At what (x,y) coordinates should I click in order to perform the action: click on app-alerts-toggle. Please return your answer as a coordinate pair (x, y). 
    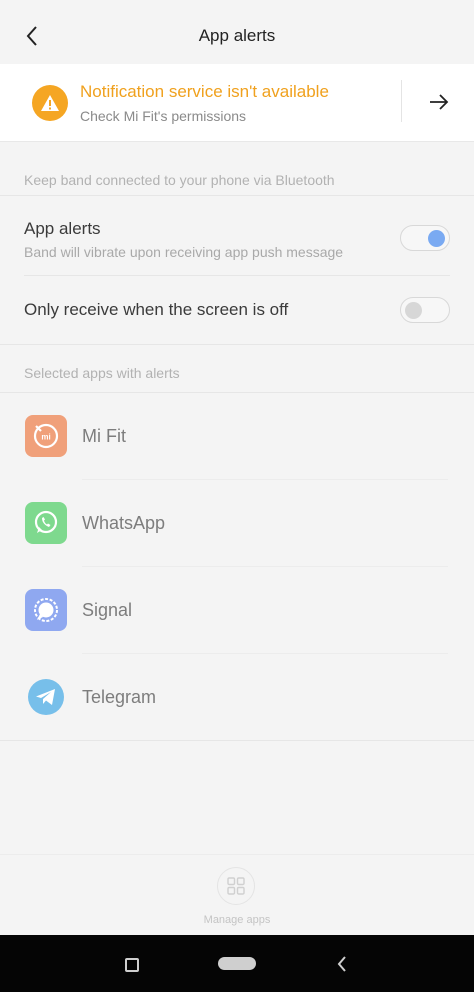
    Looking at the image, I should click on (425, 238).